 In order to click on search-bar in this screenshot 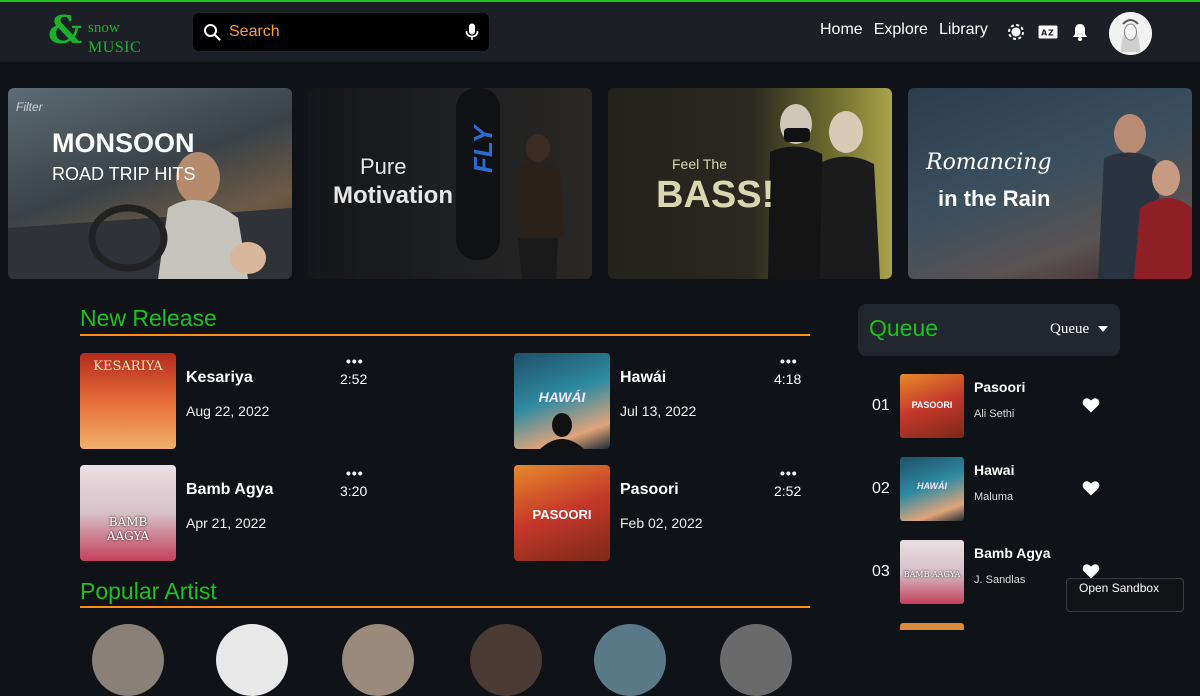, I will do `click(341, 32)`.